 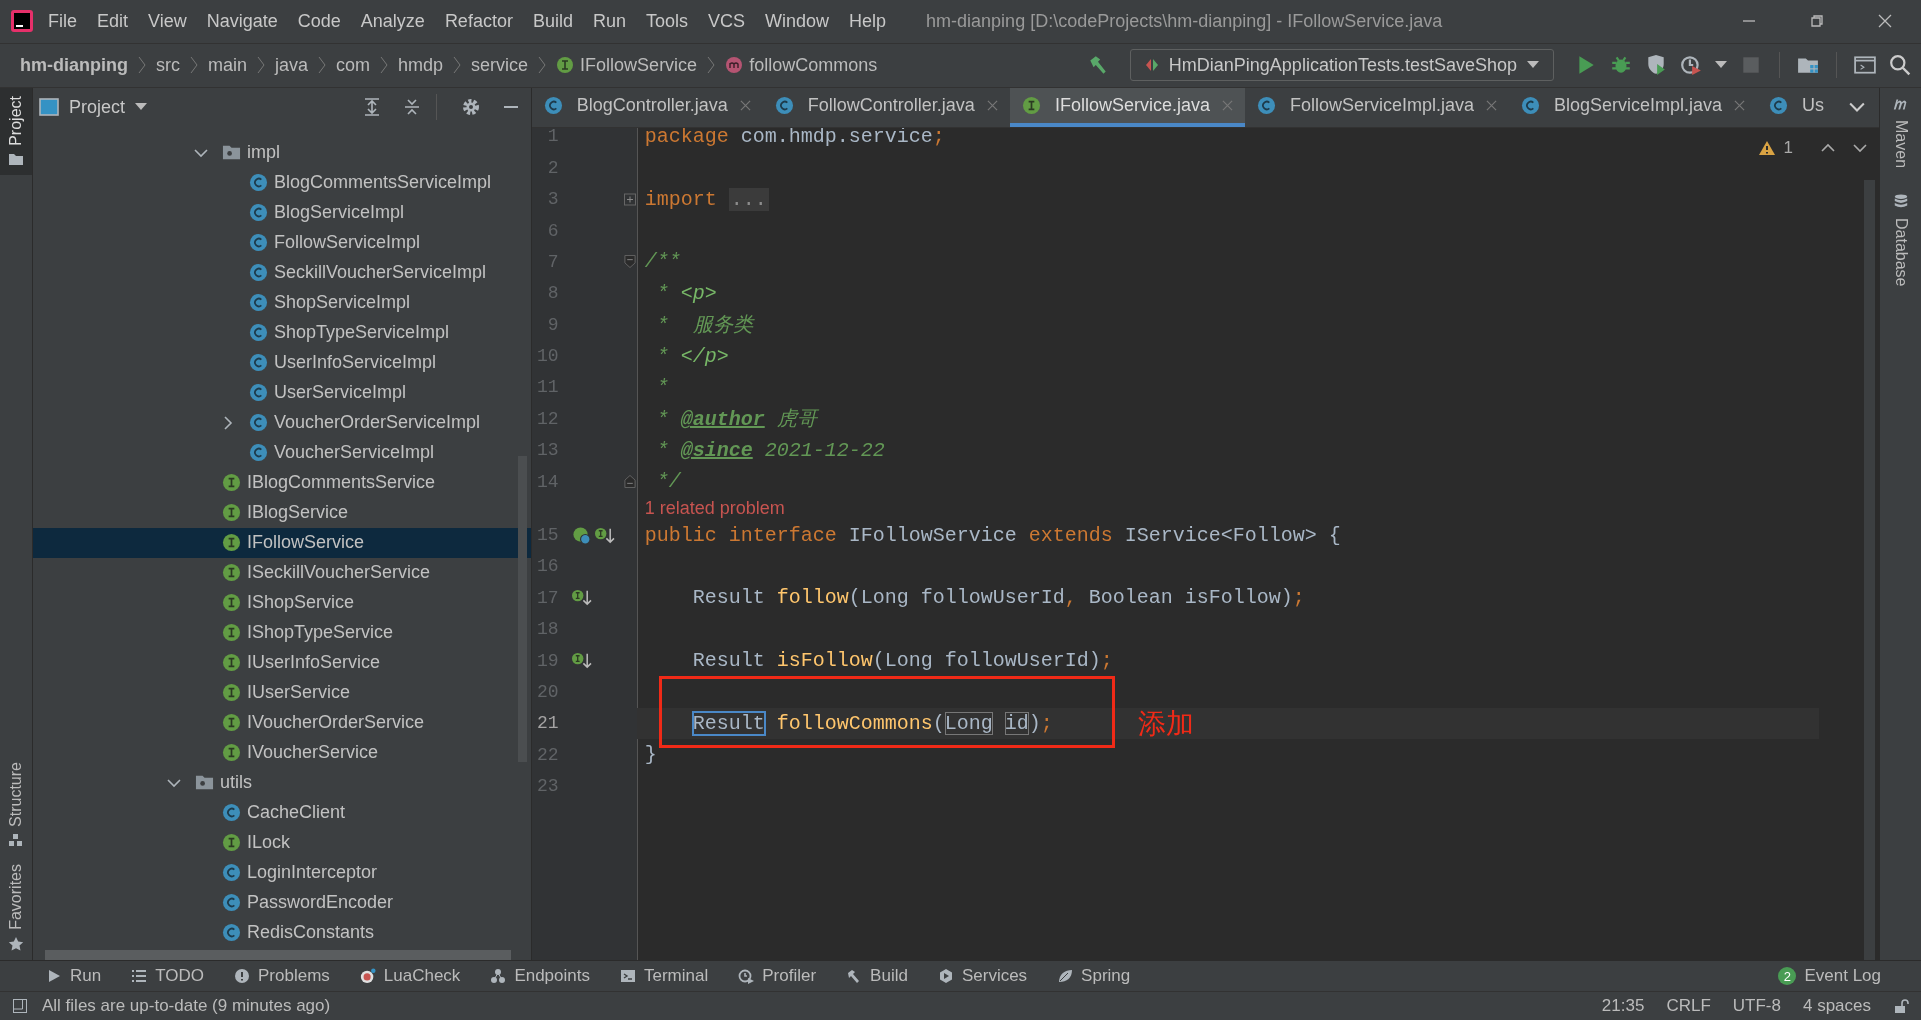 What do you see at coordinates (228, 422) in the screenshot?
I see `chevron-right-icon` at bounding box center [228, 422].